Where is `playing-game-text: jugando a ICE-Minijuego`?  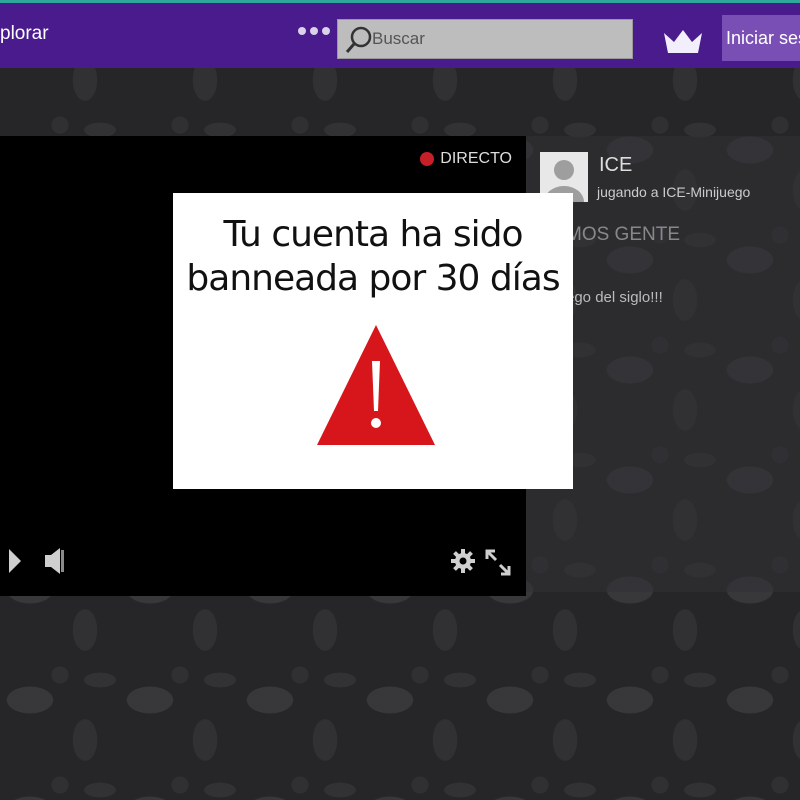 playing-game-text: jugando a ICE-Minijuego is located at coordinates (674, 192).